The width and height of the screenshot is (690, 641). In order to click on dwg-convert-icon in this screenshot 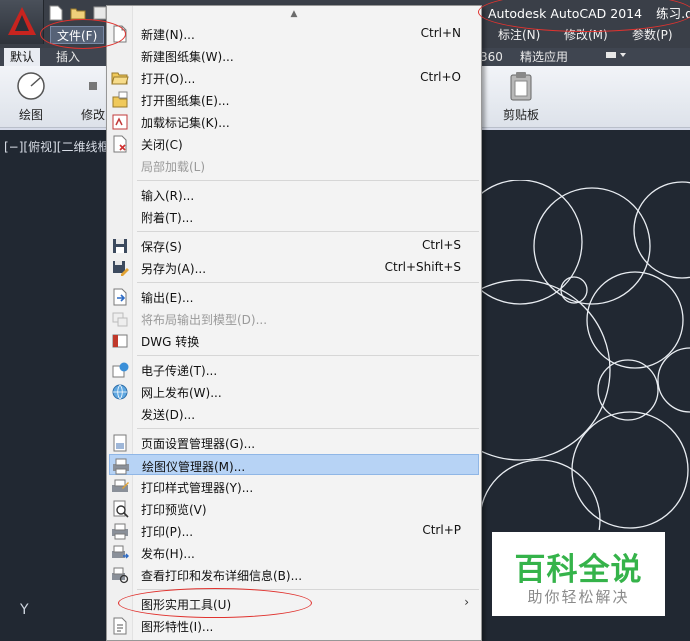, I will do `click(120, 341)`.